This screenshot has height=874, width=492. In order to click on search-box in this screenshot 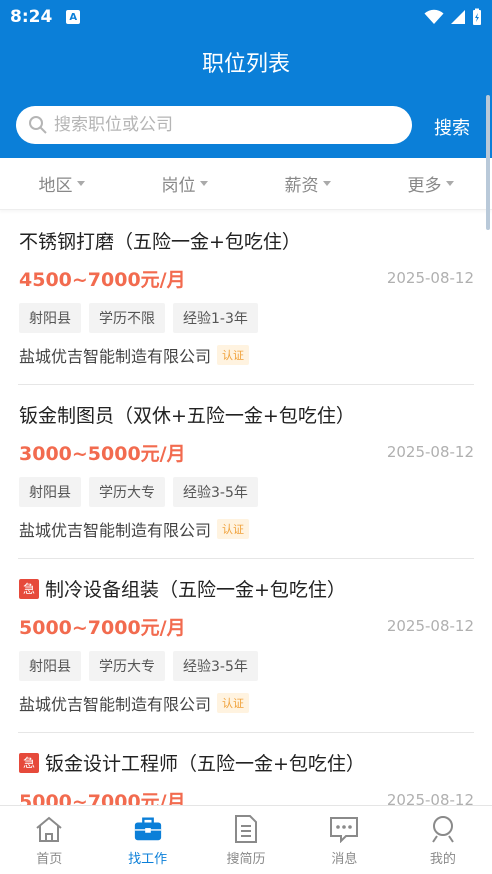, I will do `click(214, 125)`.